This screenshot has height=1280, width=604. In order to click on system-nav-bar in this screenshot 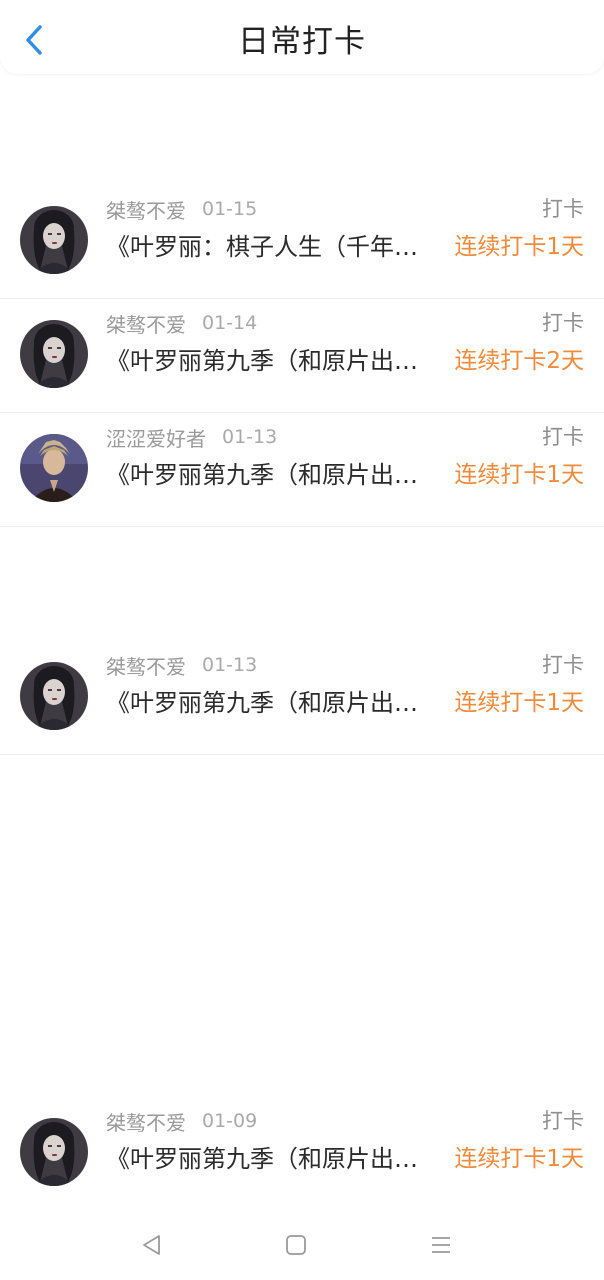, I will do `click(302, 1245)`.